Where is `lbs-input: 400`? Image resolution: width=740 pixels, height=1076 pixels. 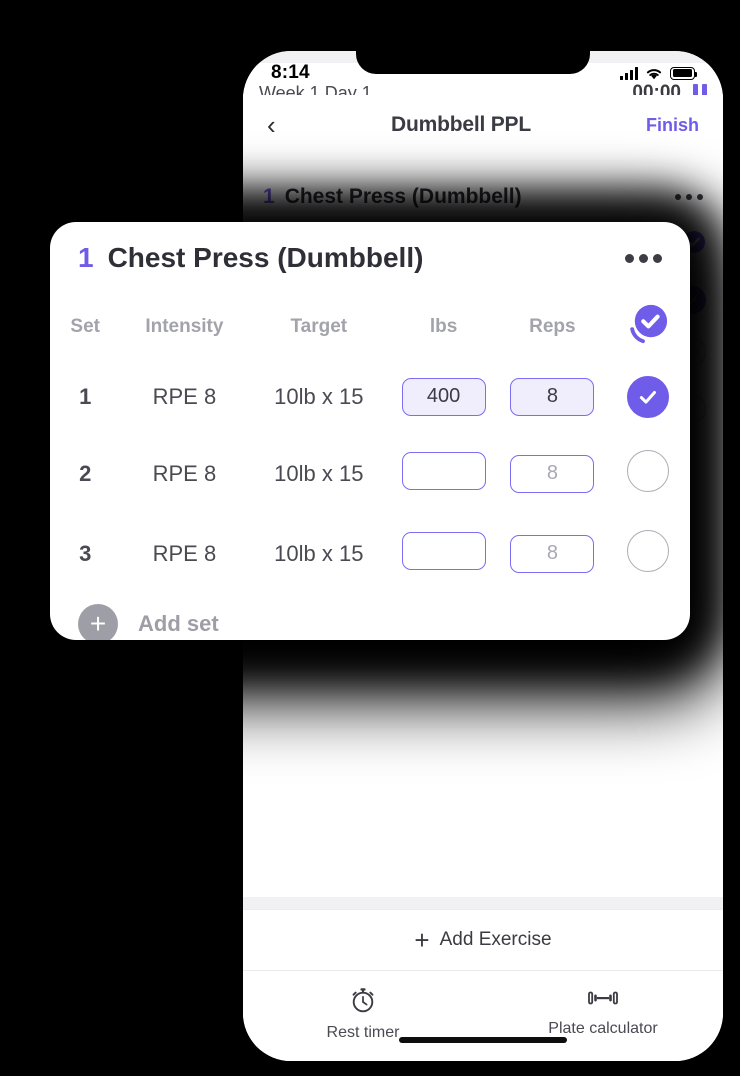
lbs-input: 400 is located at coordinates (443, 397).